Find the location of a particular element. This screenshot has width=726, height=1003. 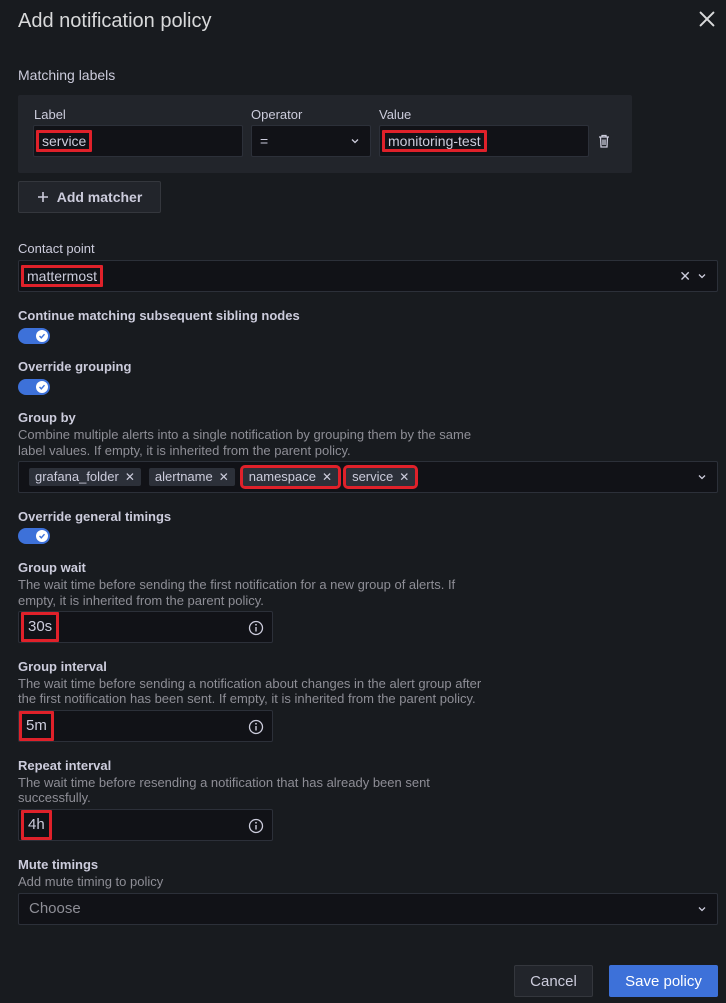

group-wait-input: 30s is located at coordinates (145, 627).